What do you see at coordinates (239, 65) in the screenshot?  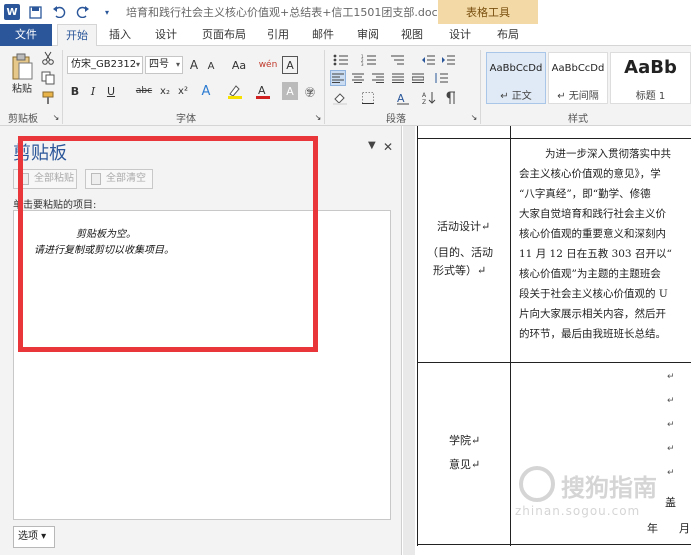 I see `change-case-button: Aa` at bounding box center [239, 65].